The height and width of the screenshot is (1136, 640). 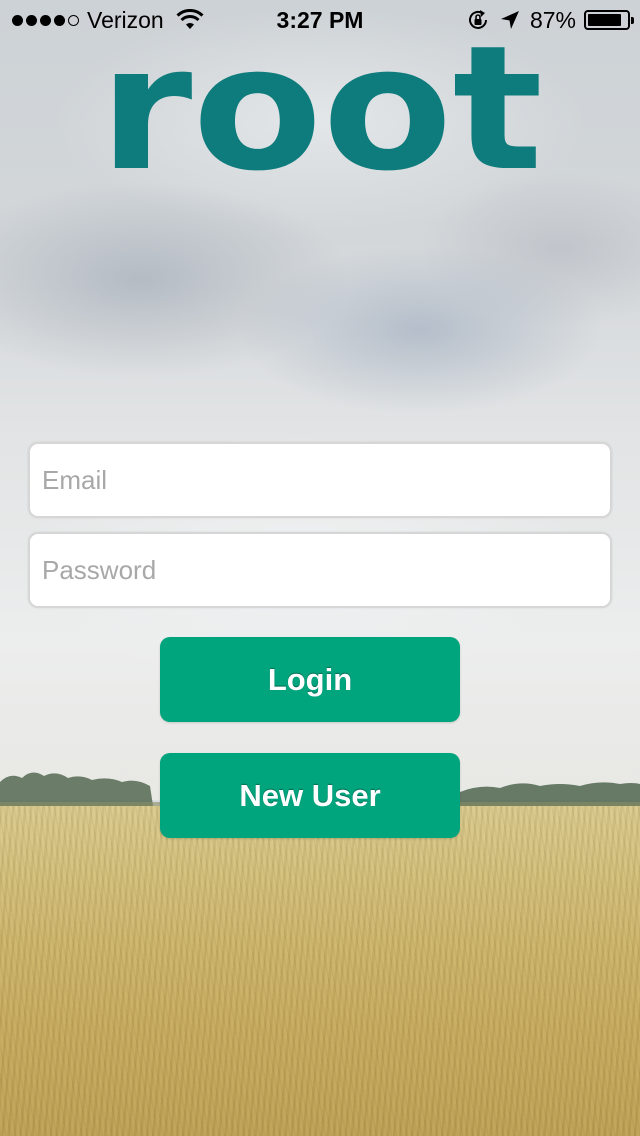 I want to click on battery-icon, so click(x=609, y=20).